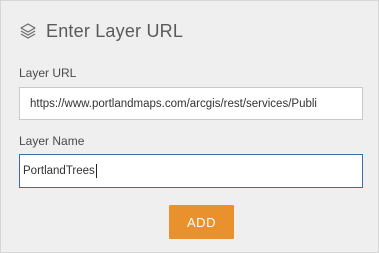 The height and width of the screenshot is (253, 379). I want to click on layer-url-label: Layer URL, so click(48, 73).